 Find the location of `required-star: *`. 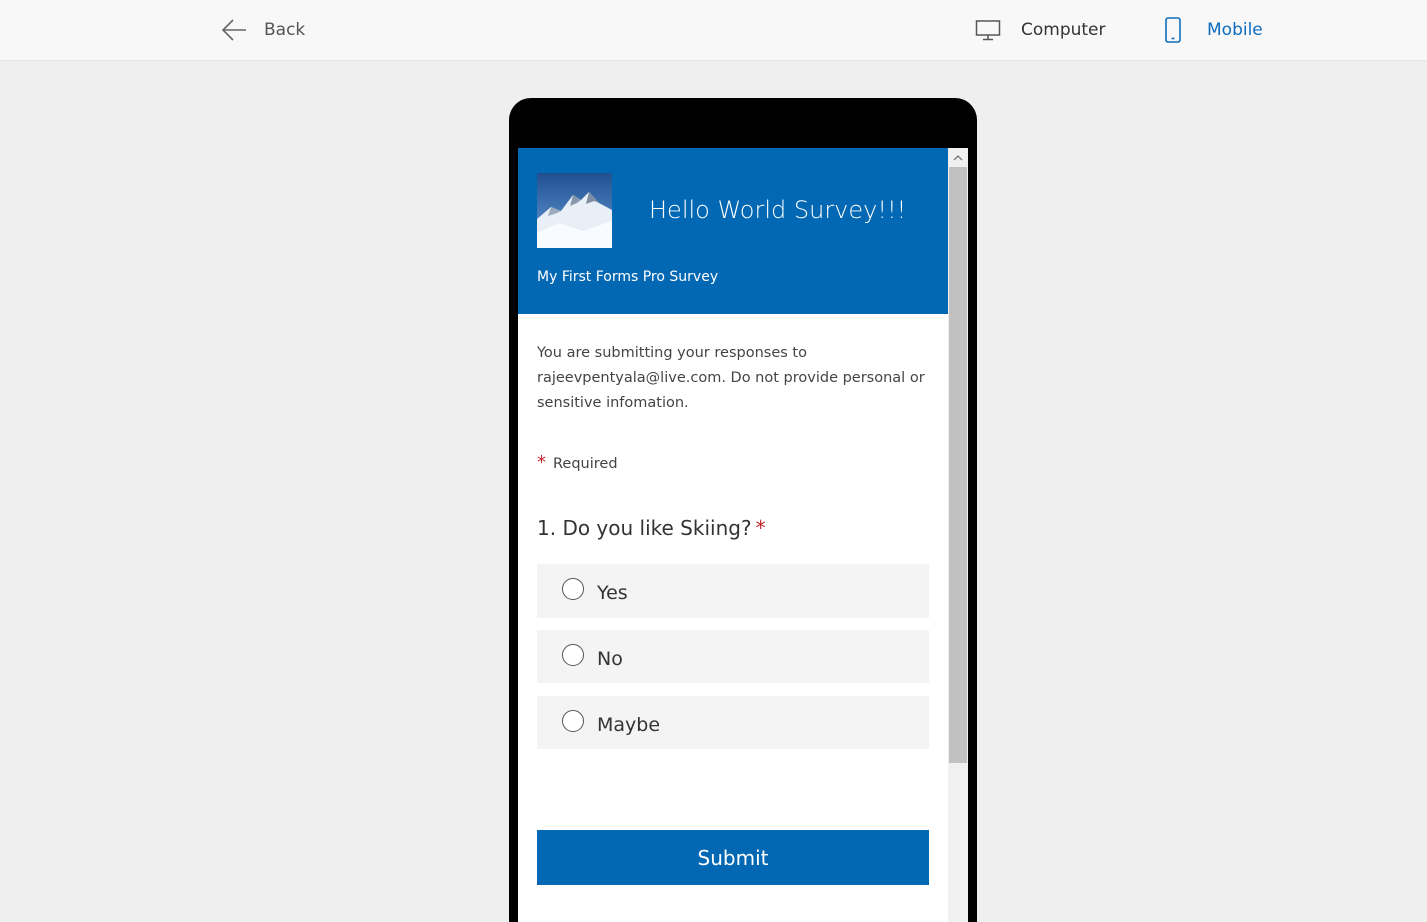

required-star: * is located at coordinates (541, 462).